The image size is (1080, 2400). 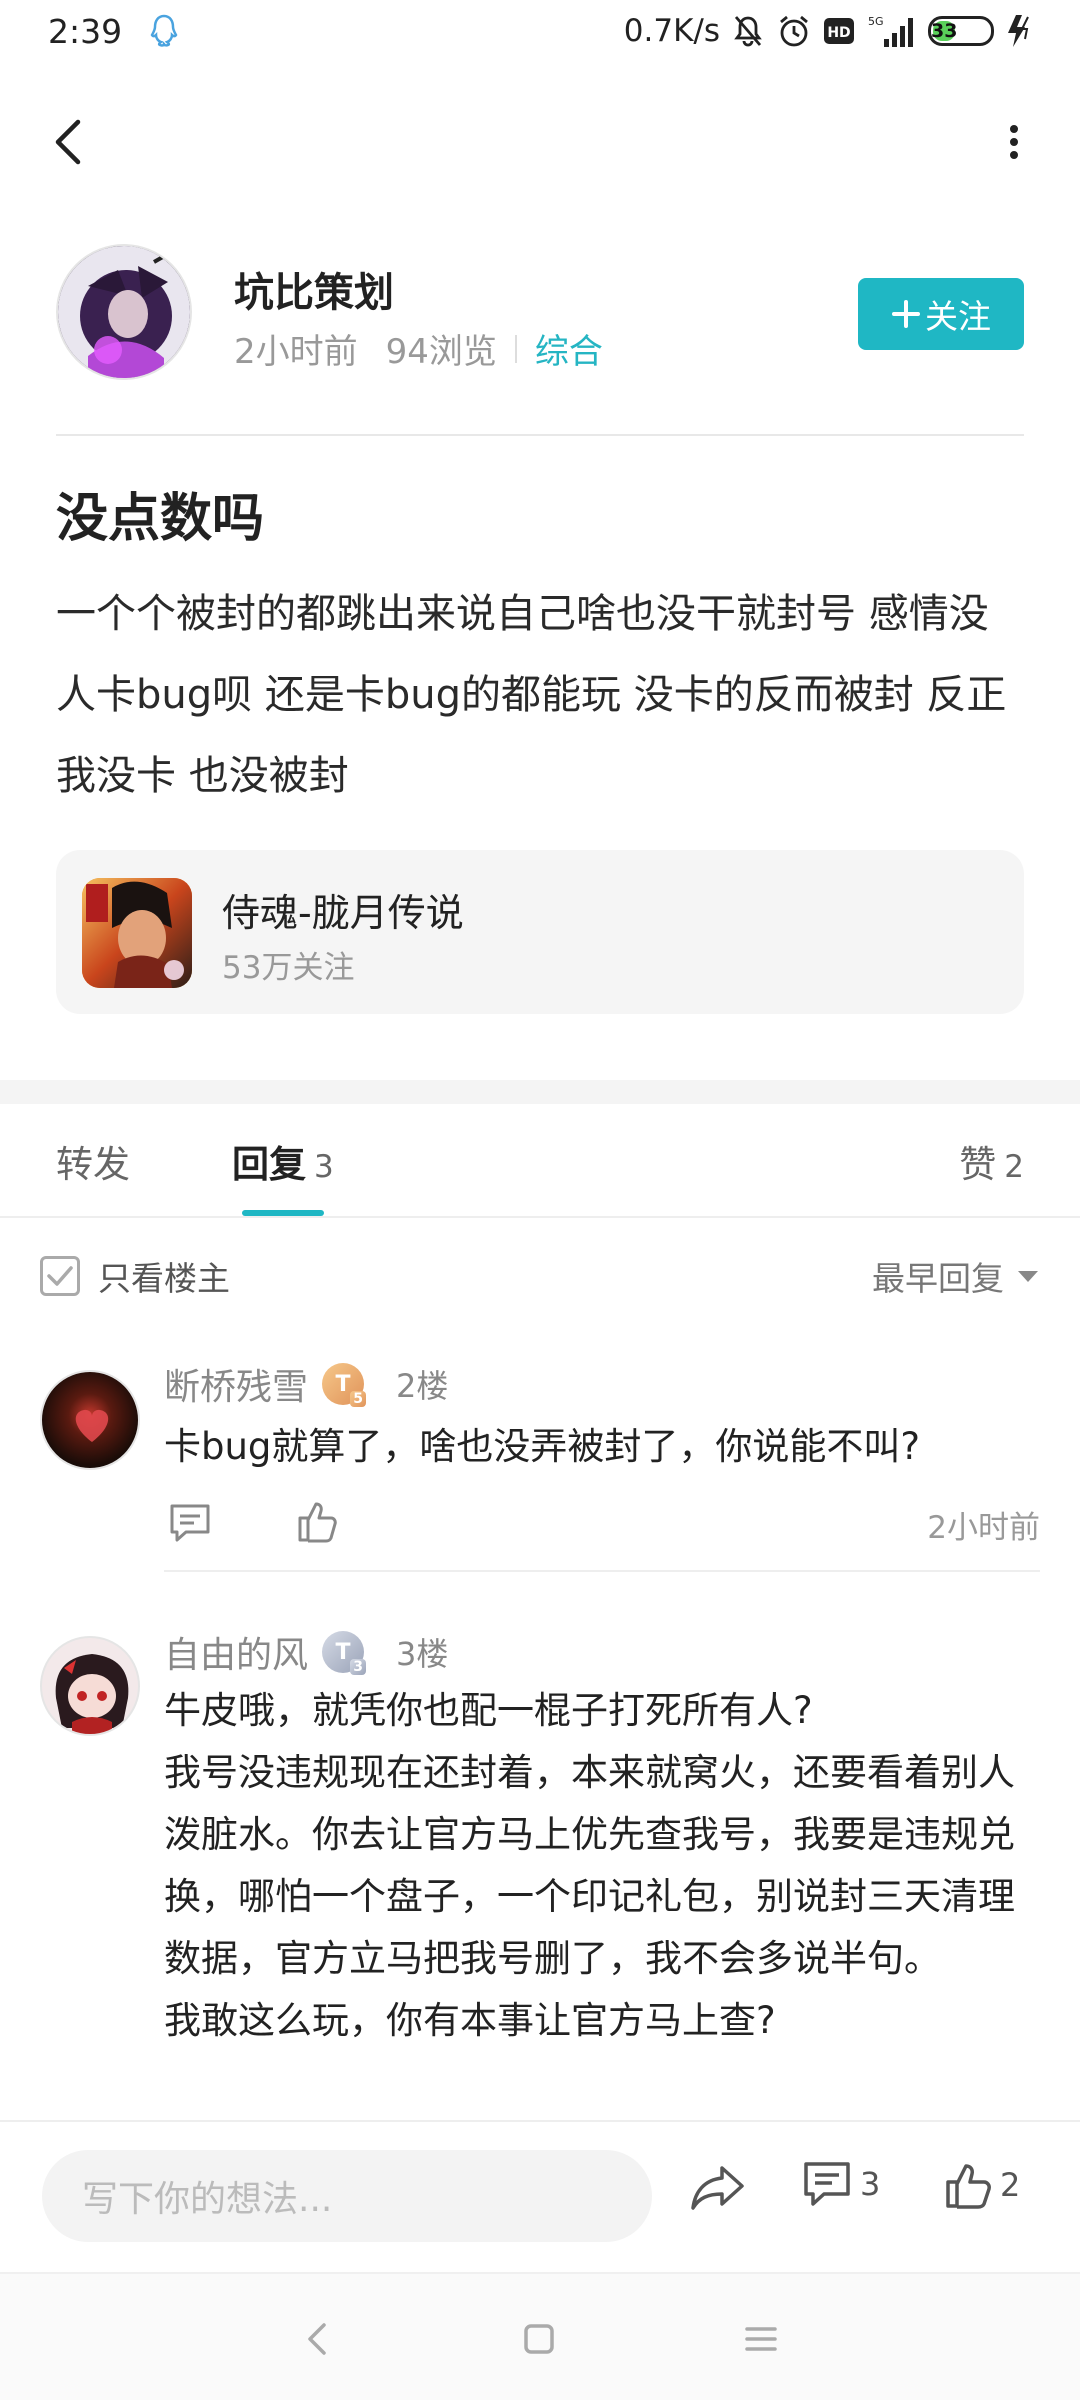 What do you see at coordinates (137, 933) in the screenshot?
I see `game-icon` at bounding box center [137, 933].